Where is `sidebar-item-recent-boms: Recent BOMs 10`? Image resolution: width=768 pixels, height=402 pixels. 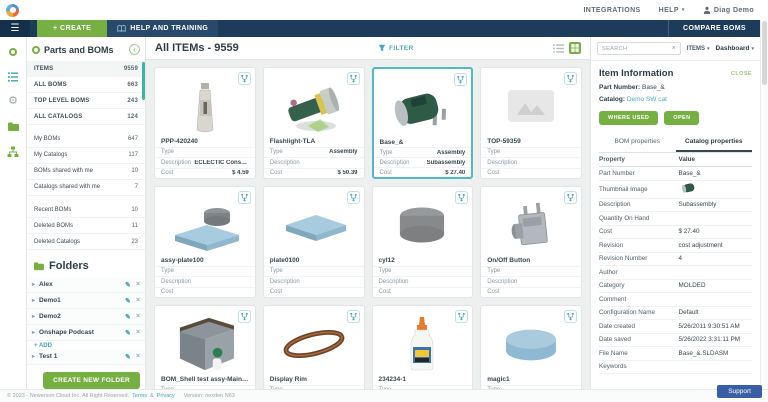
sidebar-item-recent-boms: Recent BOMs 10 is located at coordinates (86, 210).